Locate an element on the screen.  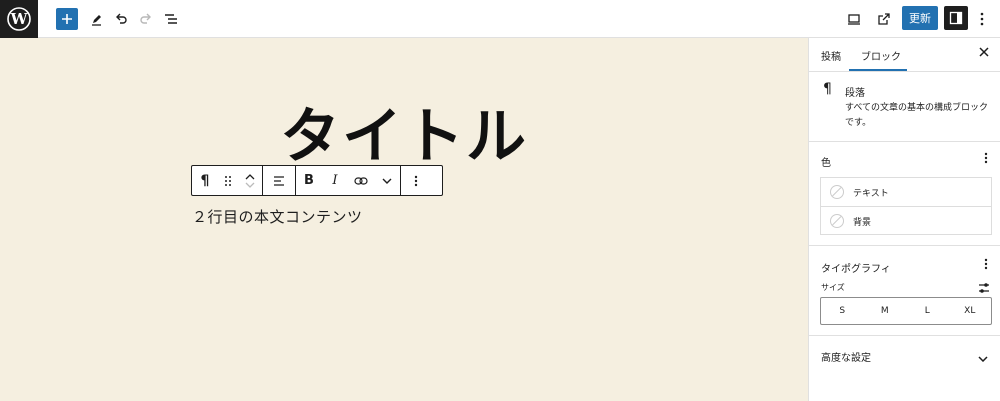
align-icon is located at coordinates (279, 180).